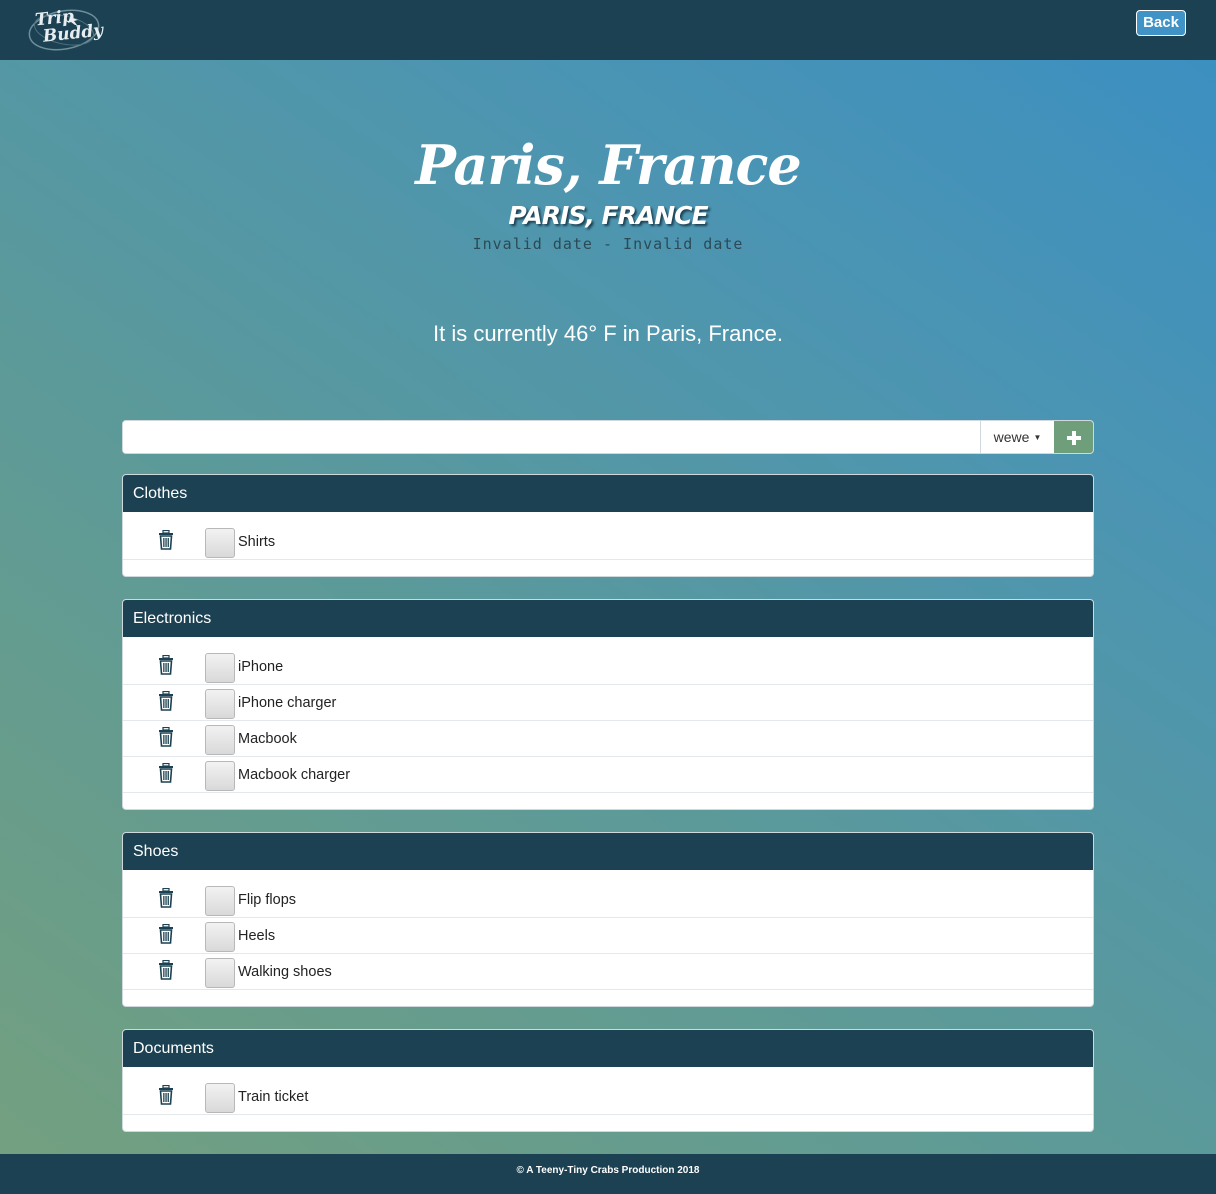  I want to click on list-item: iPhone charger, so click(608, 703).